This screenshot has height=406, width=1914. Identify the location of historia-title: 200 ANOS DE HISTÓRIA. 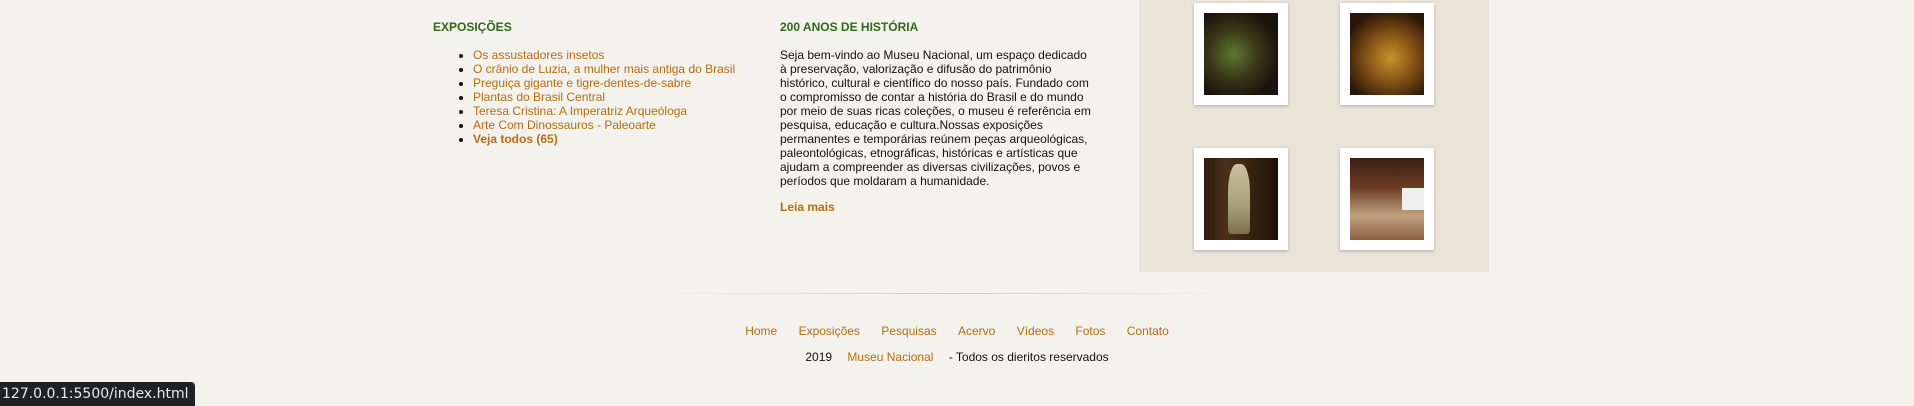
(849, 27).